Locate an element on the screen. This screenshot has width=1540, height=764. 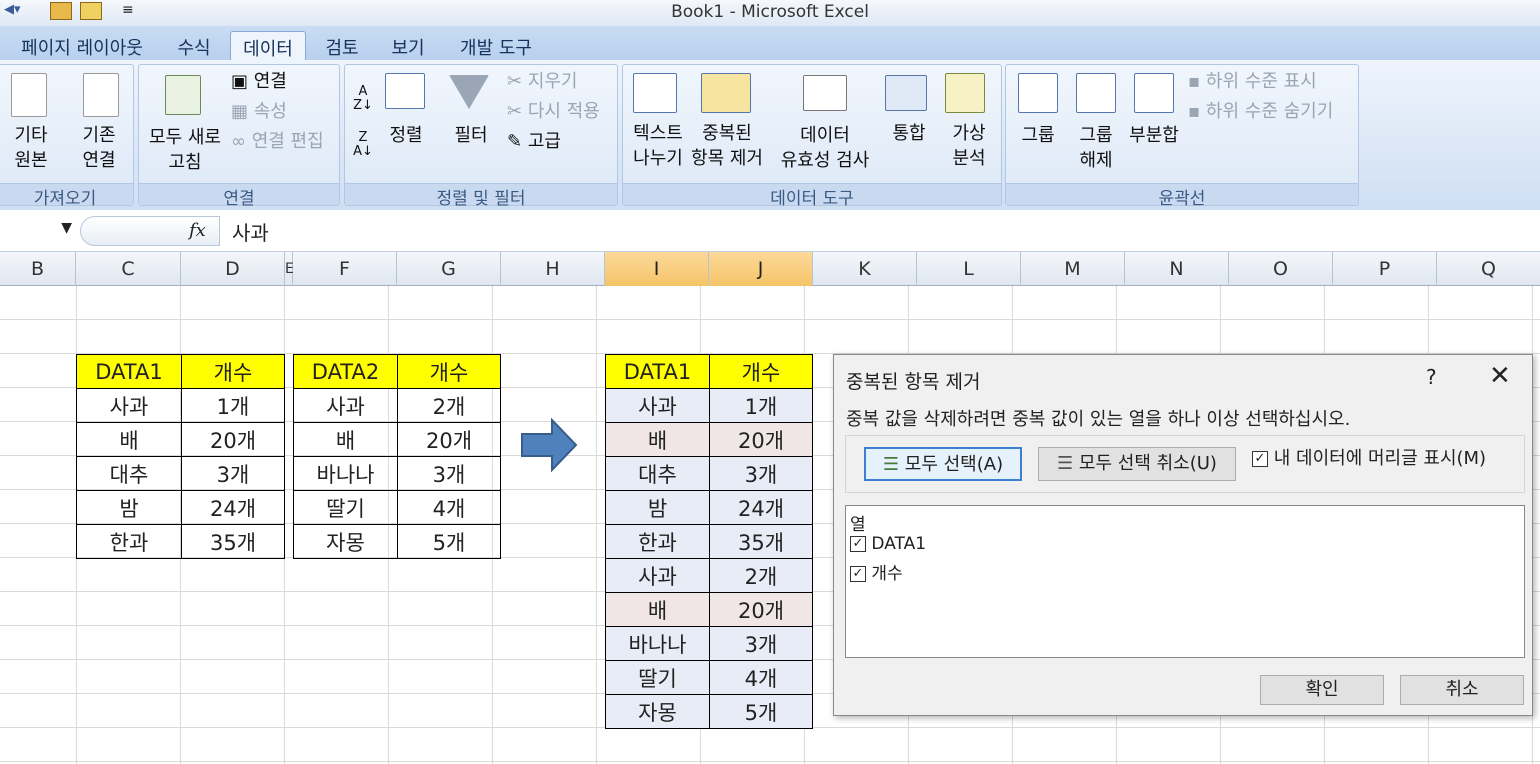
refresh-all-button: 모두 새로 고침 is located at coordinates (185, 150).